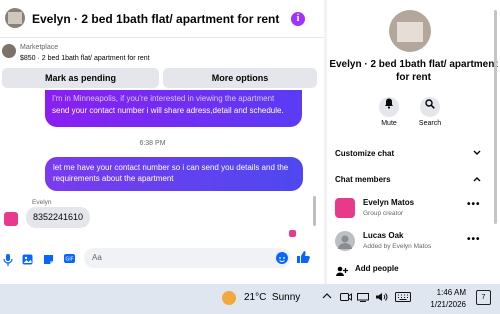 The width and height of the screenshot is (500, 314). What do you see at coordinates (442, 299) in the screenshot?
I see `system-clock: 1:46 AM 1/21/2026` at bounding box center [442, 299].